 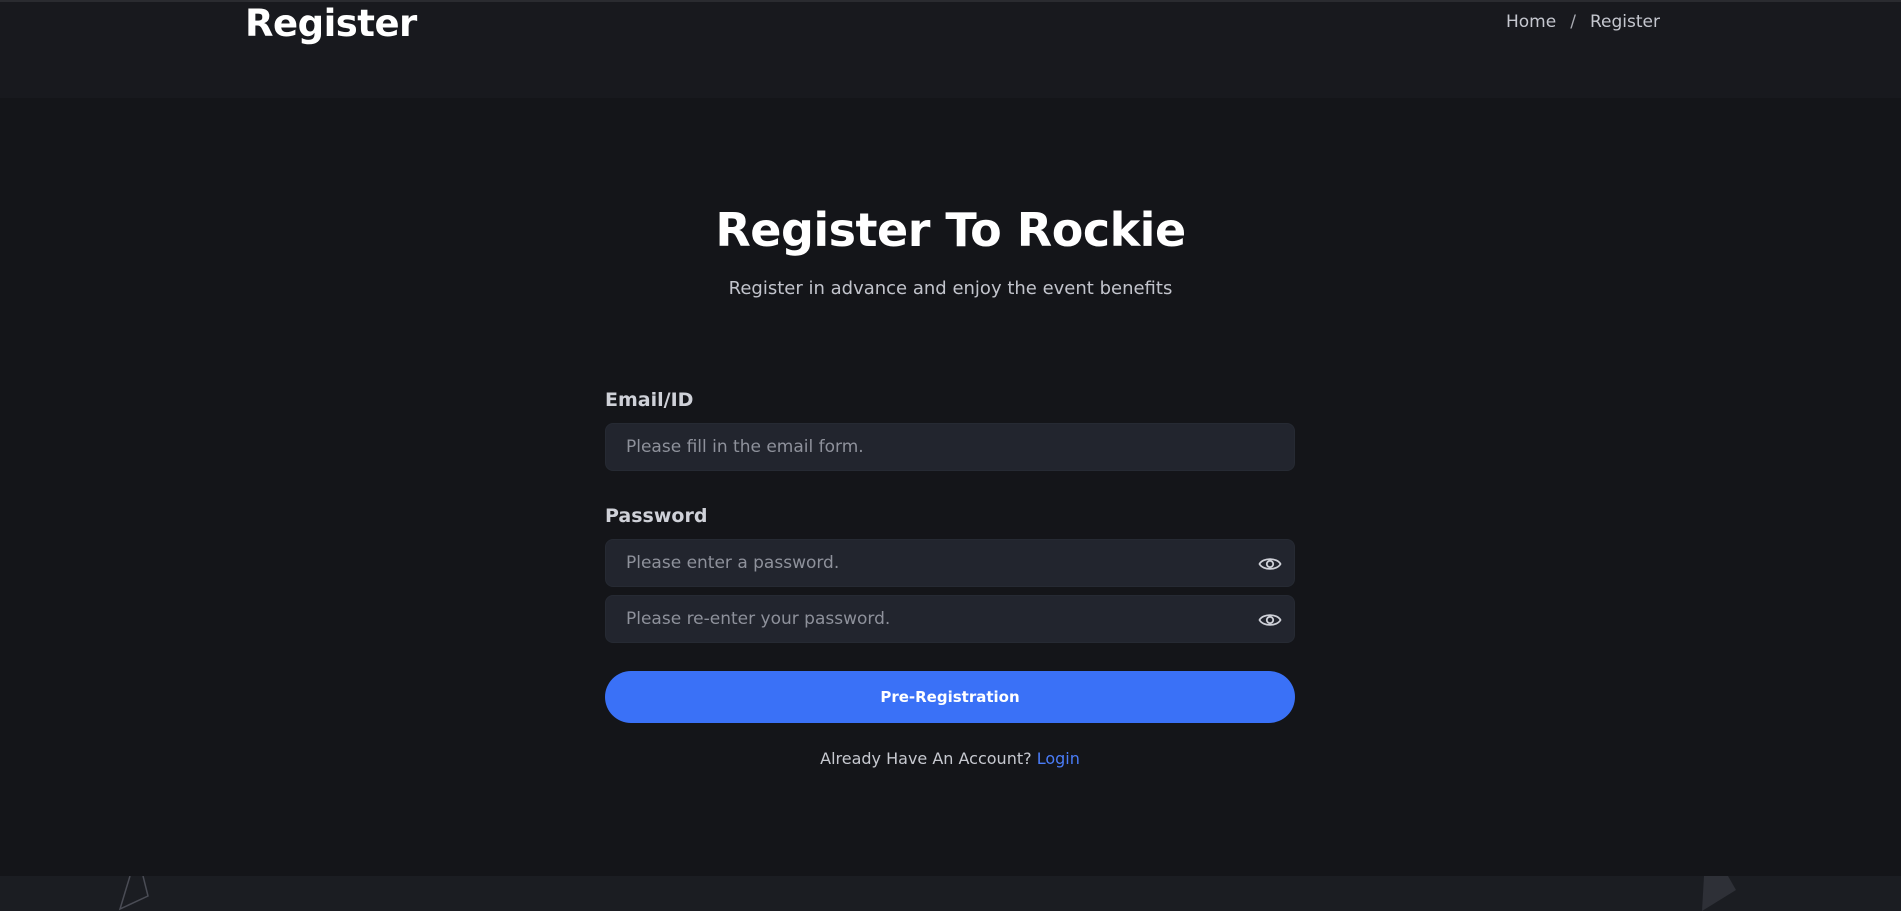 What do you see at coordinates (133, 893) in the screenshot?
I see `decorative-shape-left` at bounding box center [133, 893].